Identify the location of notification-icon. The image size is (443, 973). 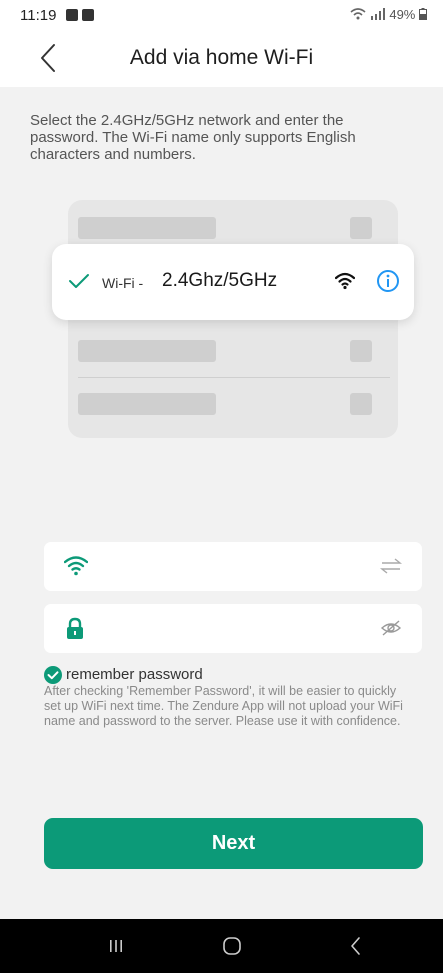
(88, 15).